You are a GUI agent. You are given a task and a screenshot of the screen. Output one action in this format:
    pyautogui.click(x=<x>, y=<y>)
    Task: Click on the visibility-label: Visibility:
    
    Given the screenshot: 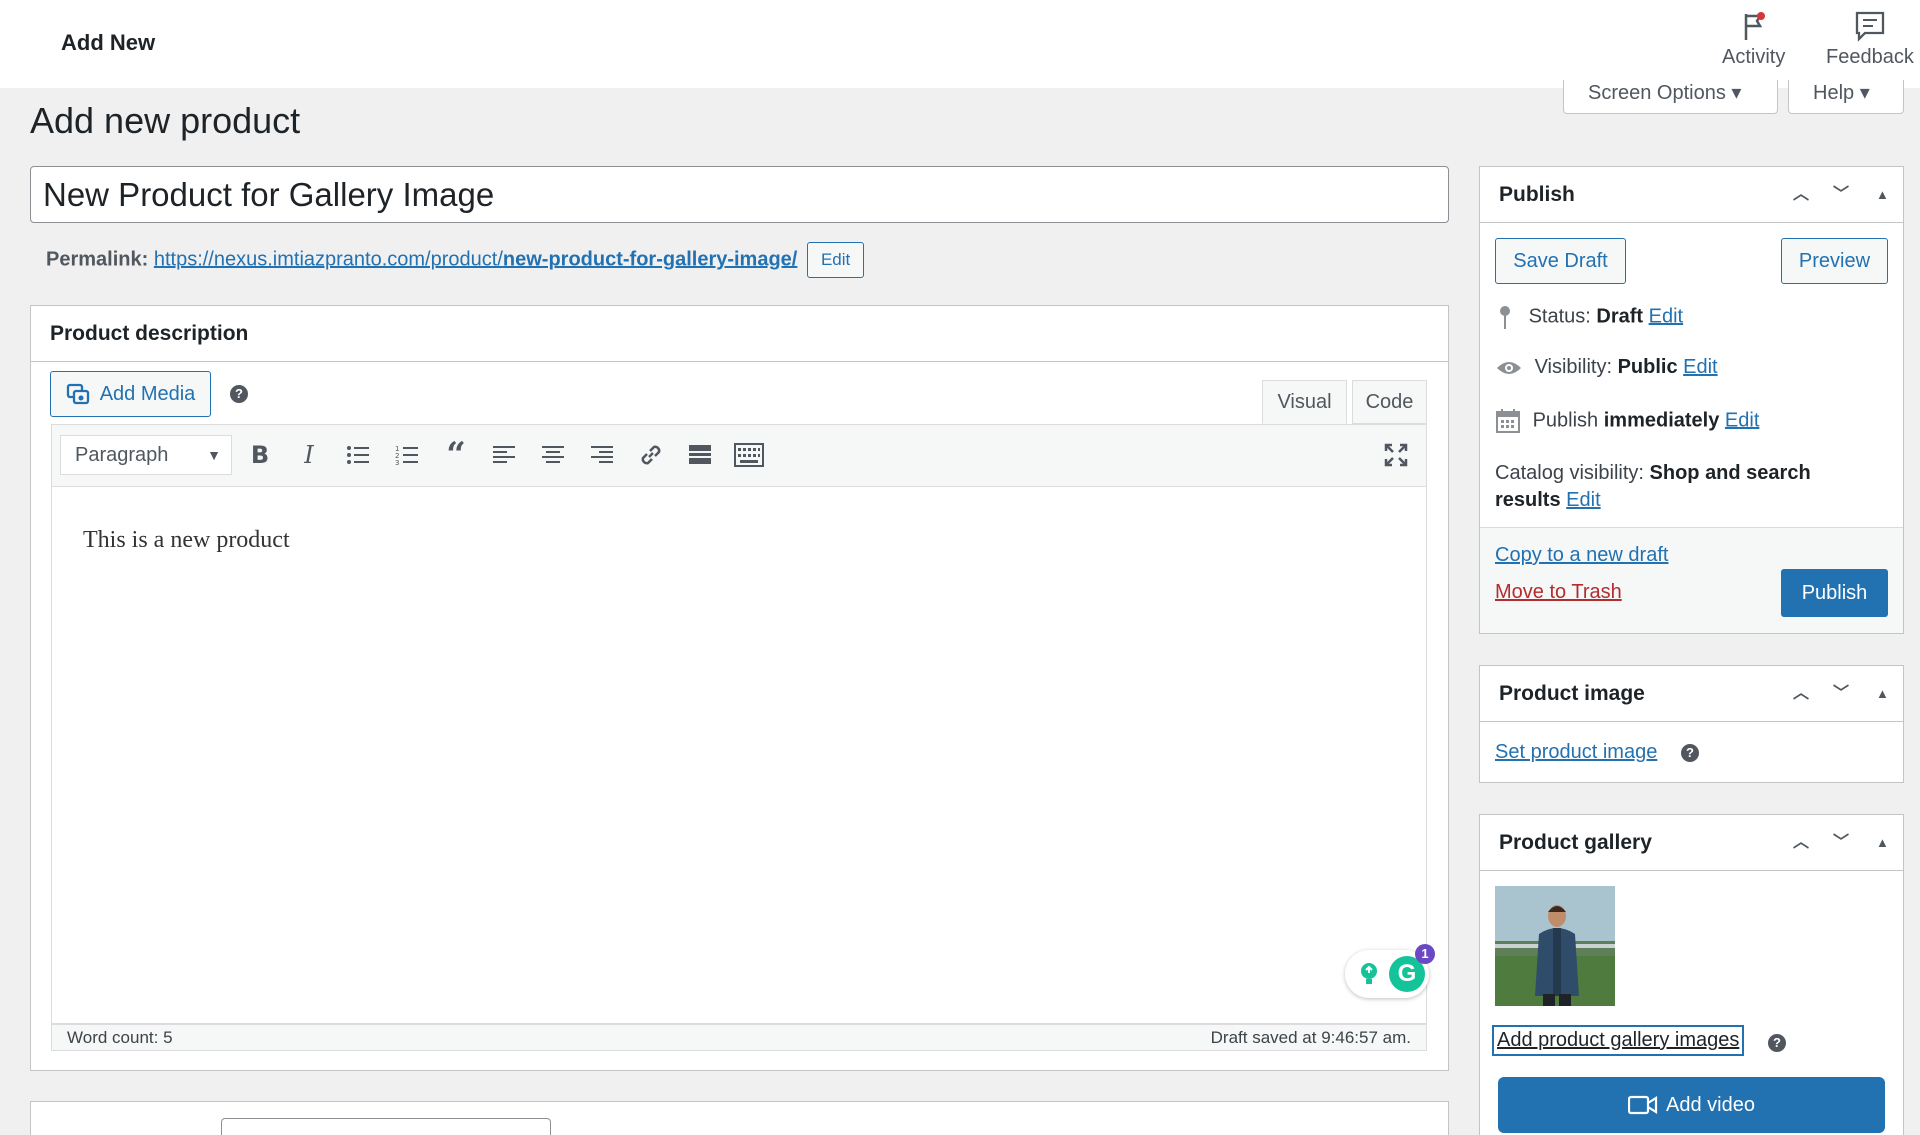 What is the action you would take?
    pyautogui.click(x=1573, y=367)
    